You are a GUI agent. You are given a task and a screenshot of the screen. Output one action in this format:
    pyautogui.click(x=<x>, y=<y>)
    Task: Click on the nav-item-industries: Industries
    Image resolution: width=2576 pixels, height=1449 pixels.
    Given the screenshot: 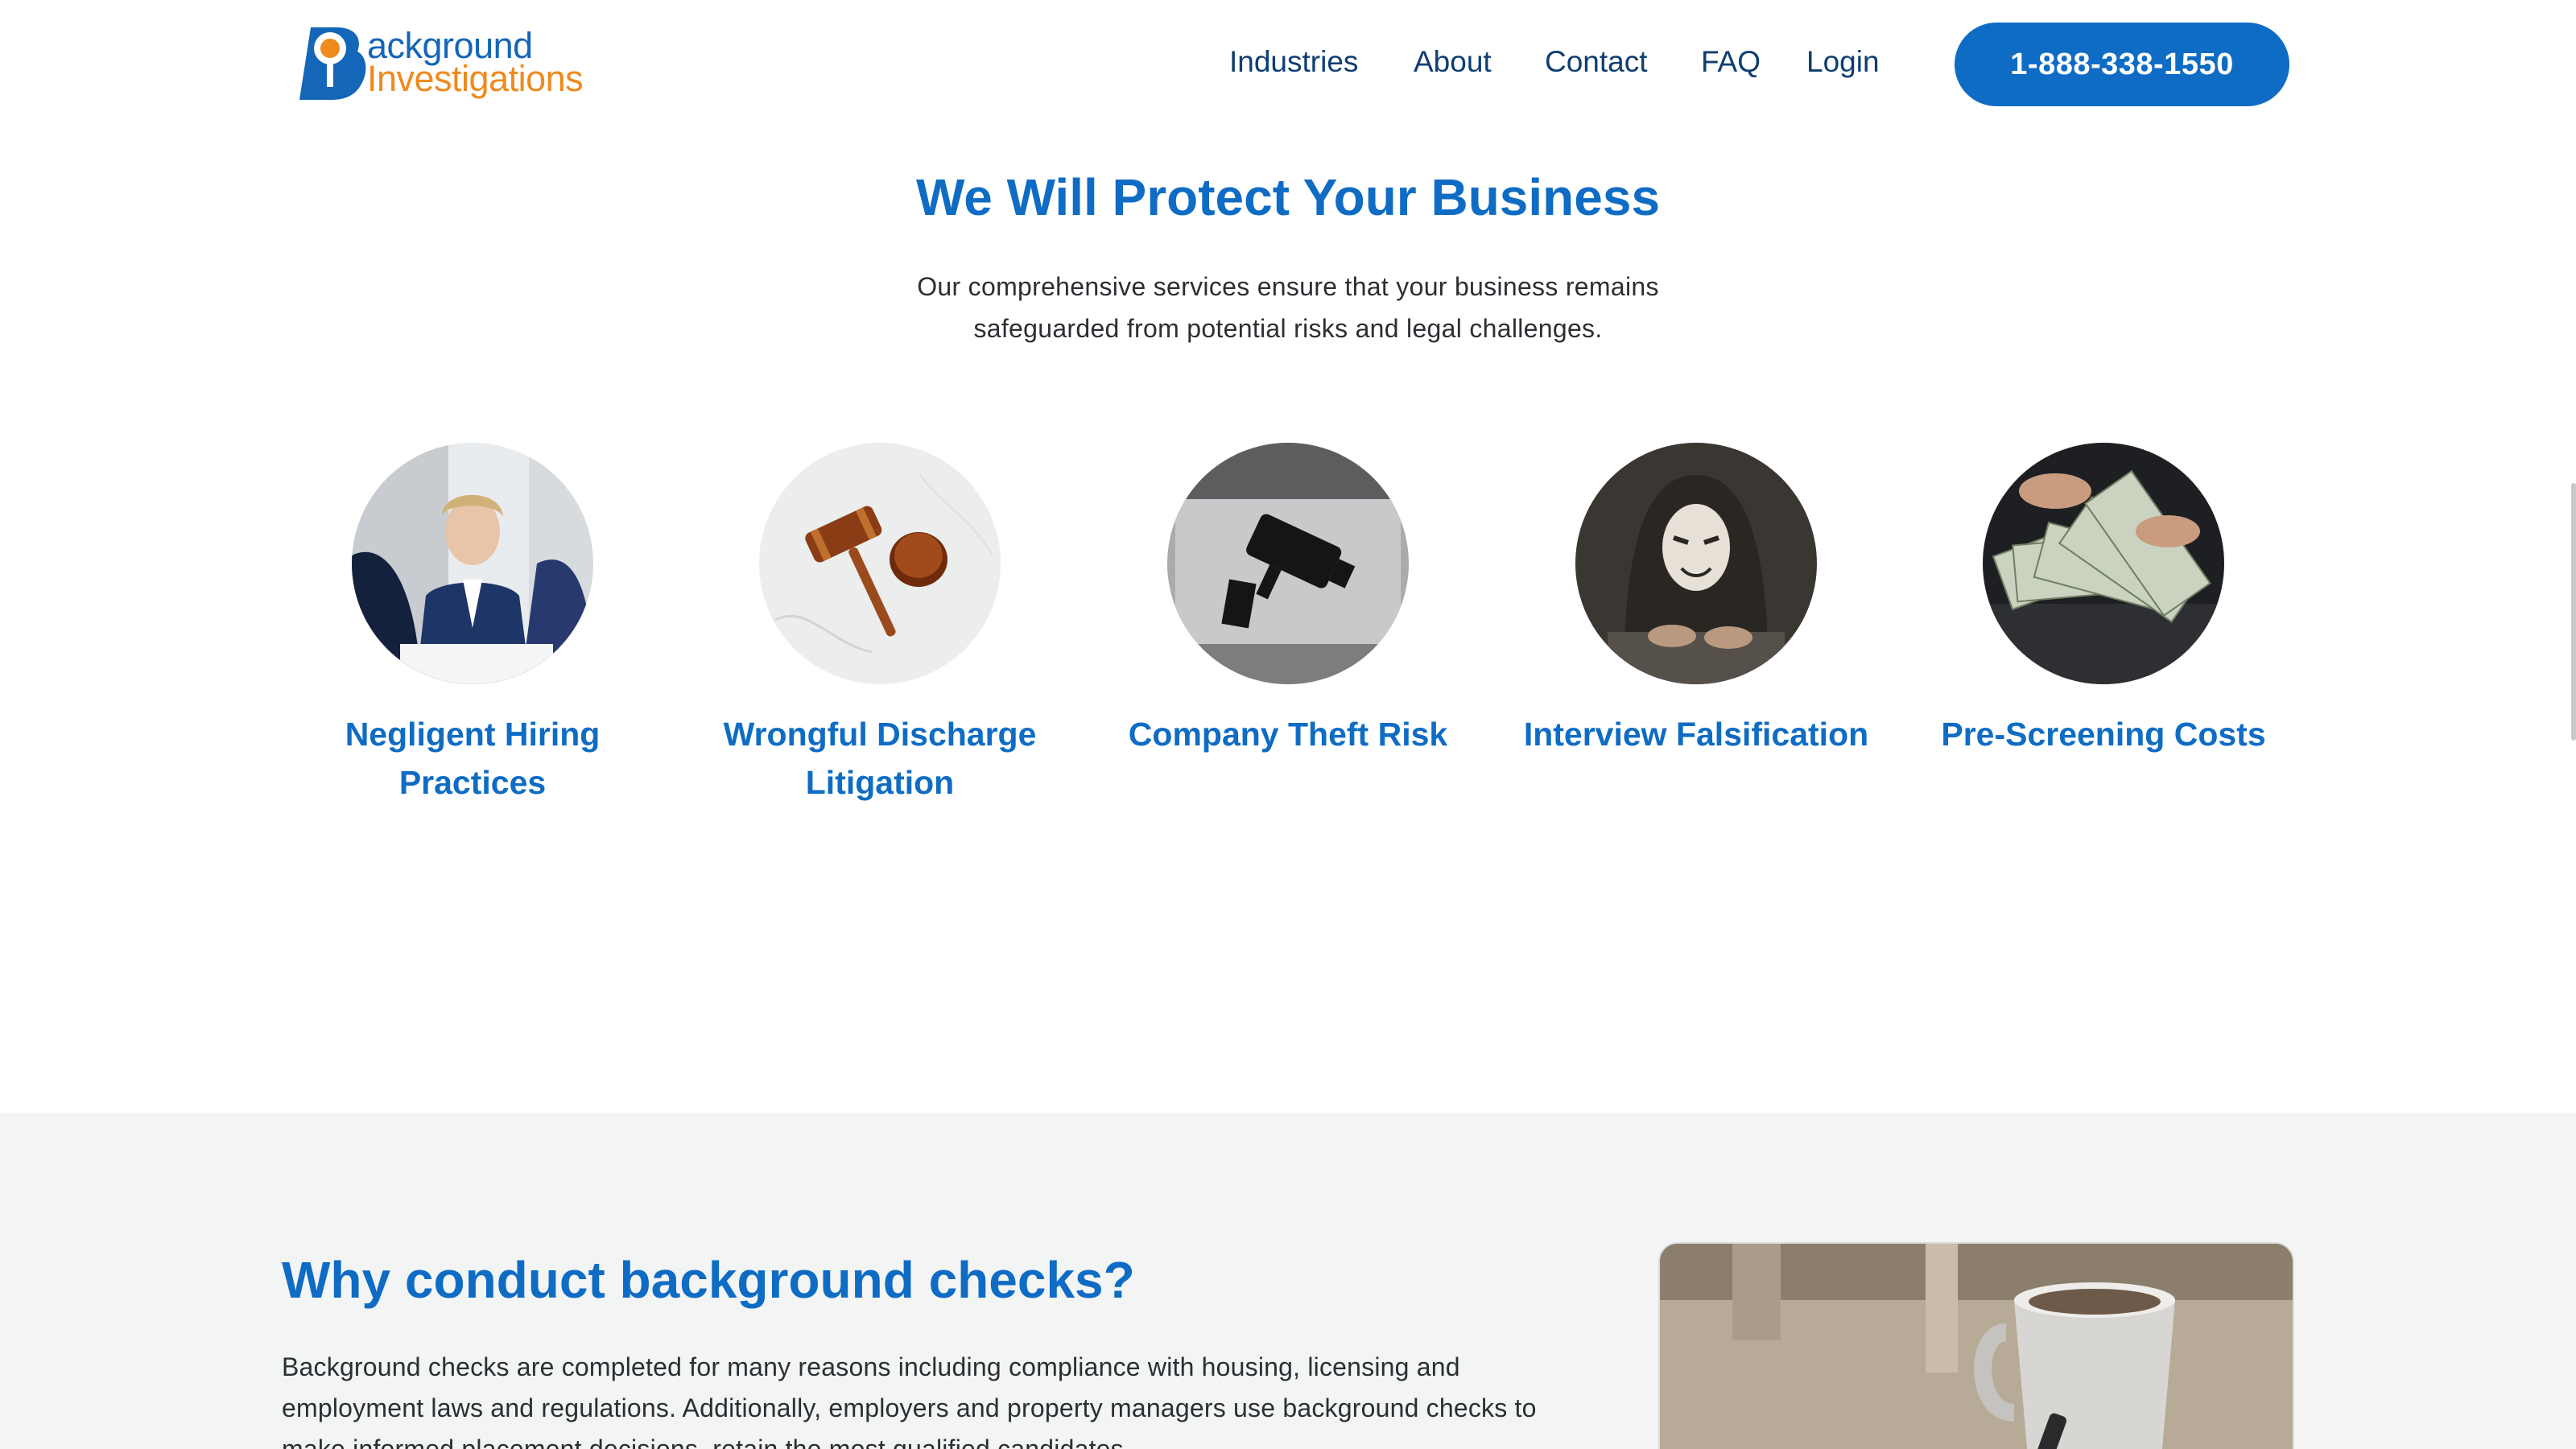 What is the action you would take?
    pyautogui.click(x=1293, y=62)
    